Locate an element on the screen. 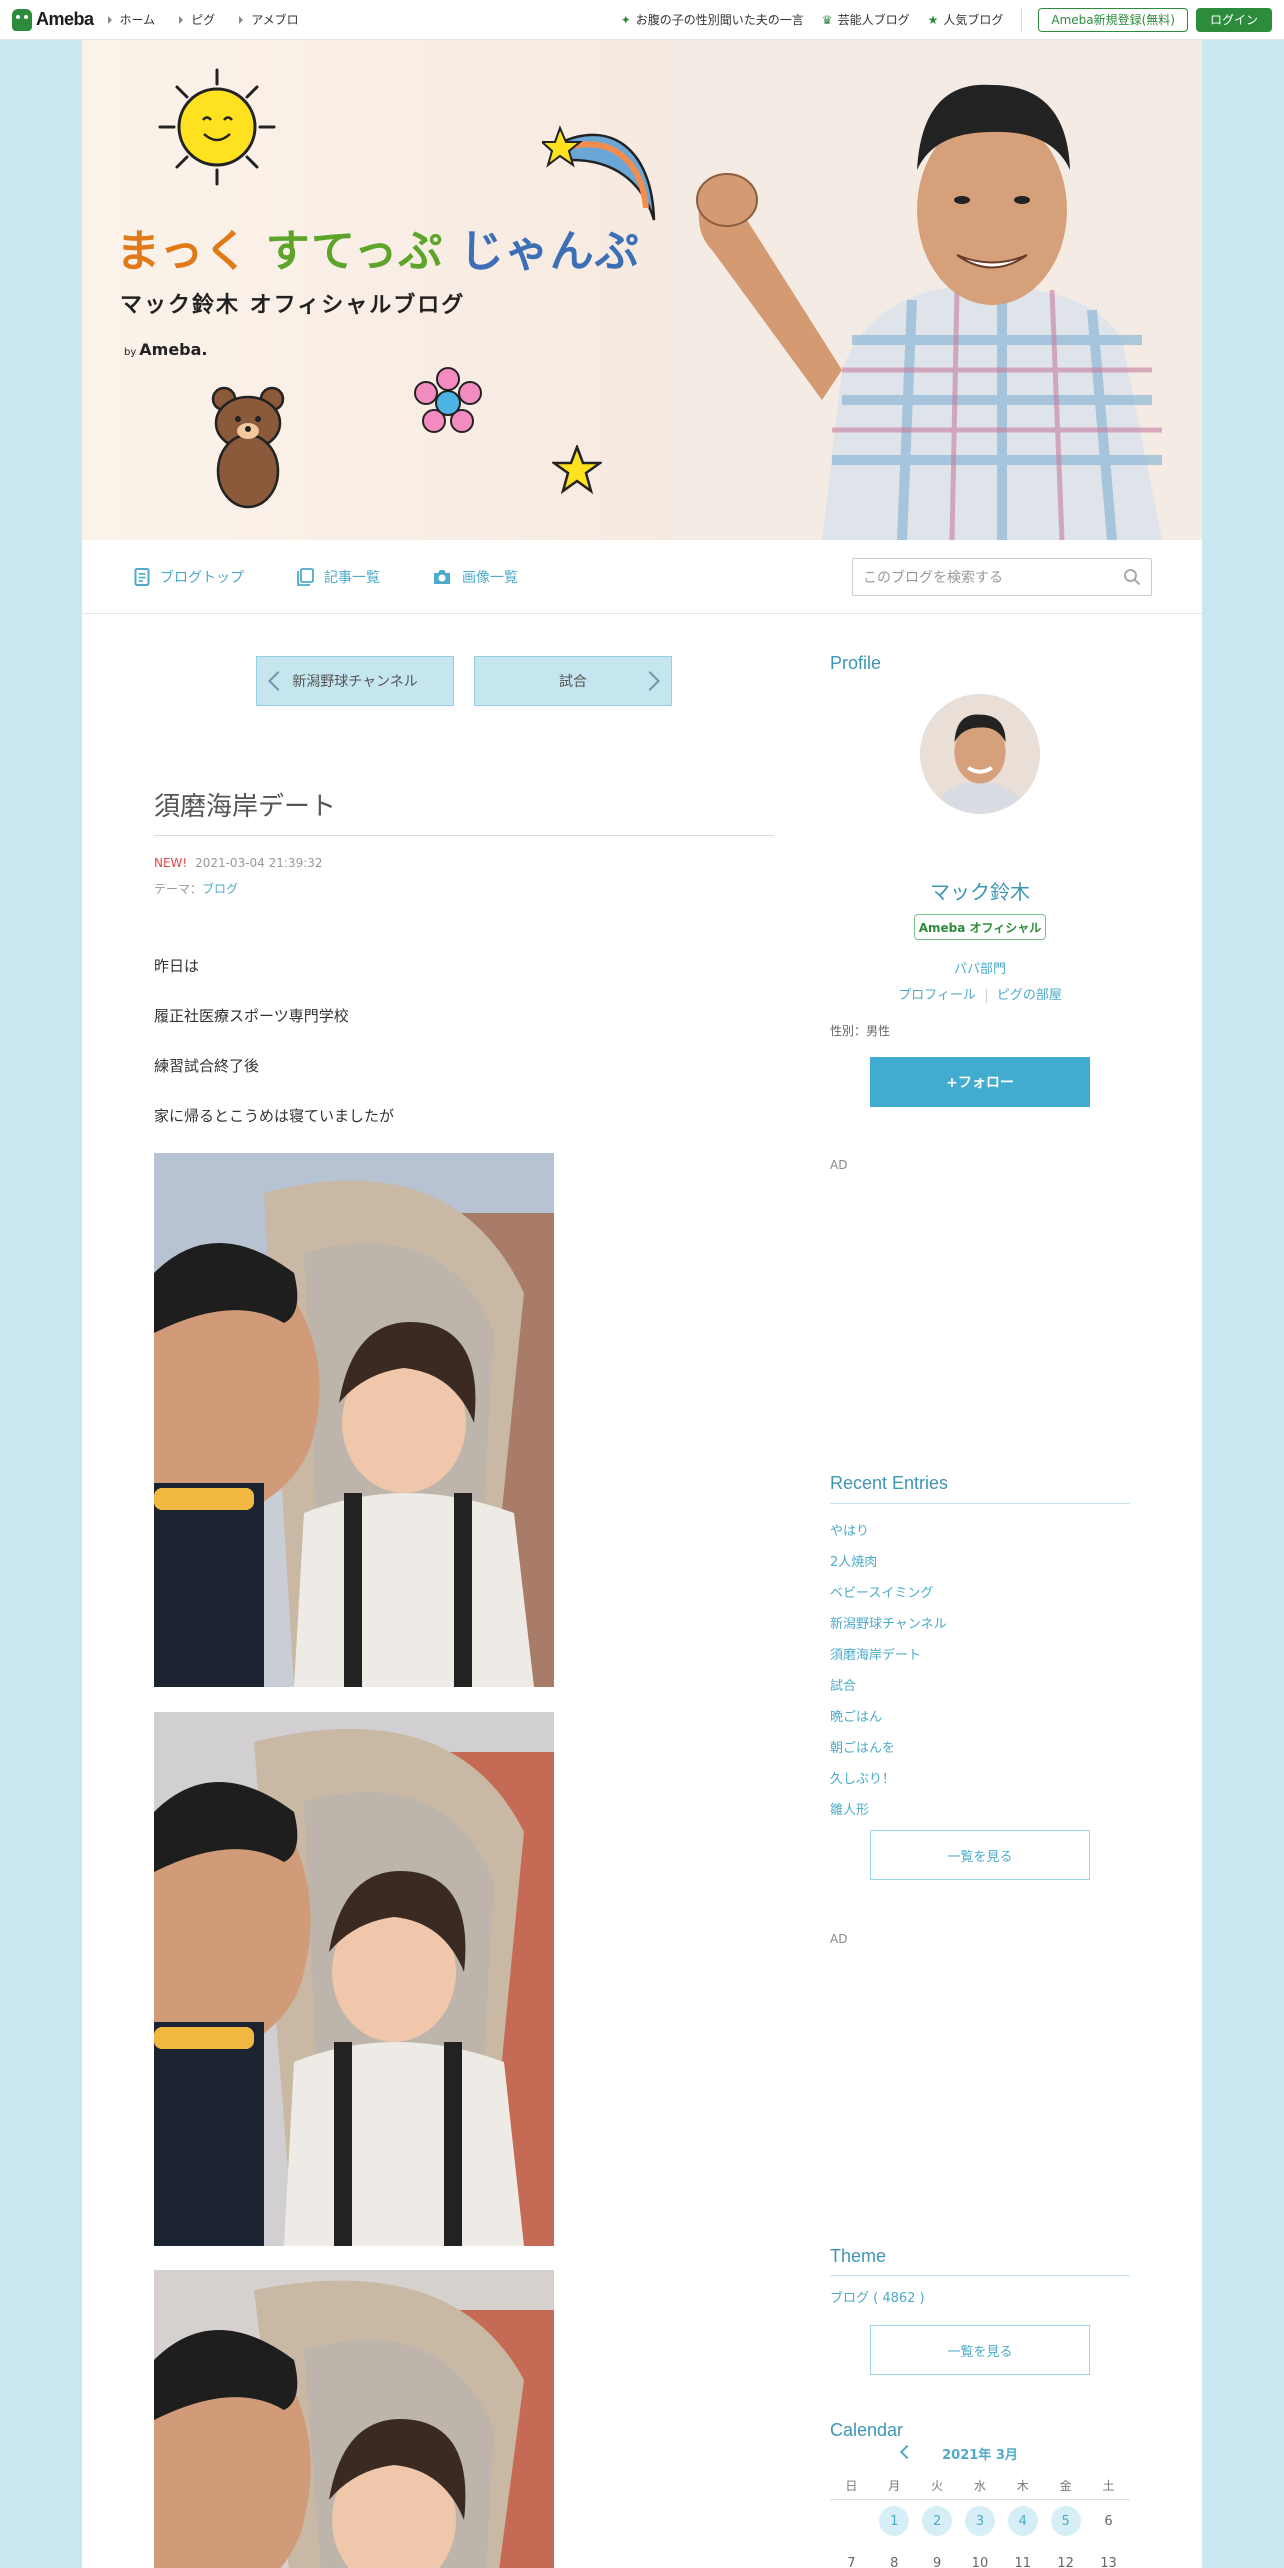 Image resolution: width=1284 pixels, height=2568 pixels. profile-category-link: パパ部門 is located at coordinates (980, 967).